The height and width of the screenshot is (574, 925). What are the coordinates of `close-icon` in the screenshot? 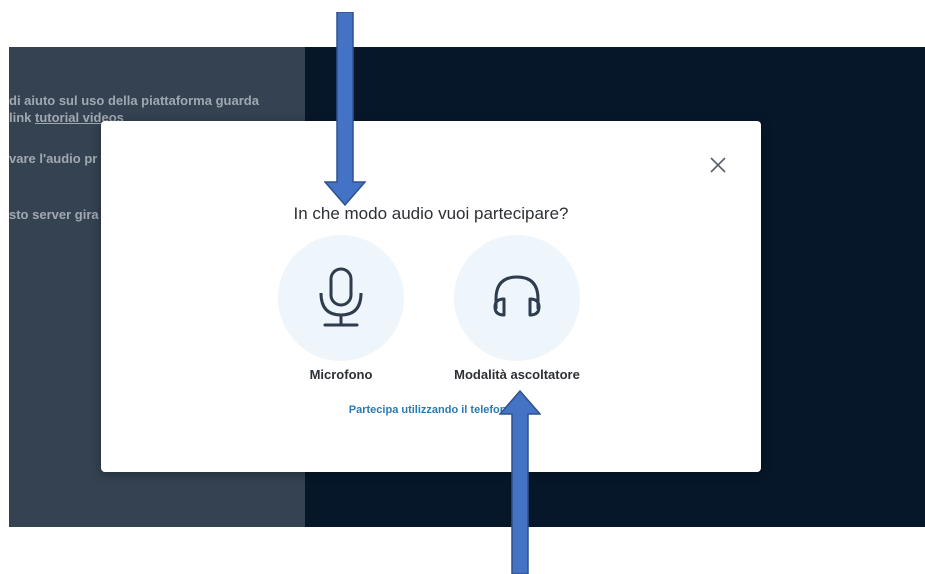 It's located at (718, 165).